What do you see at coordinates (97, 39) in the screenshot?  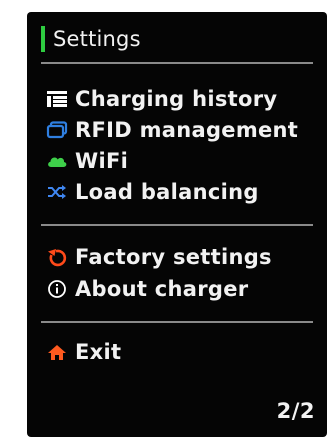 I see `page-title: Settings` at bounding box center [97, 39].